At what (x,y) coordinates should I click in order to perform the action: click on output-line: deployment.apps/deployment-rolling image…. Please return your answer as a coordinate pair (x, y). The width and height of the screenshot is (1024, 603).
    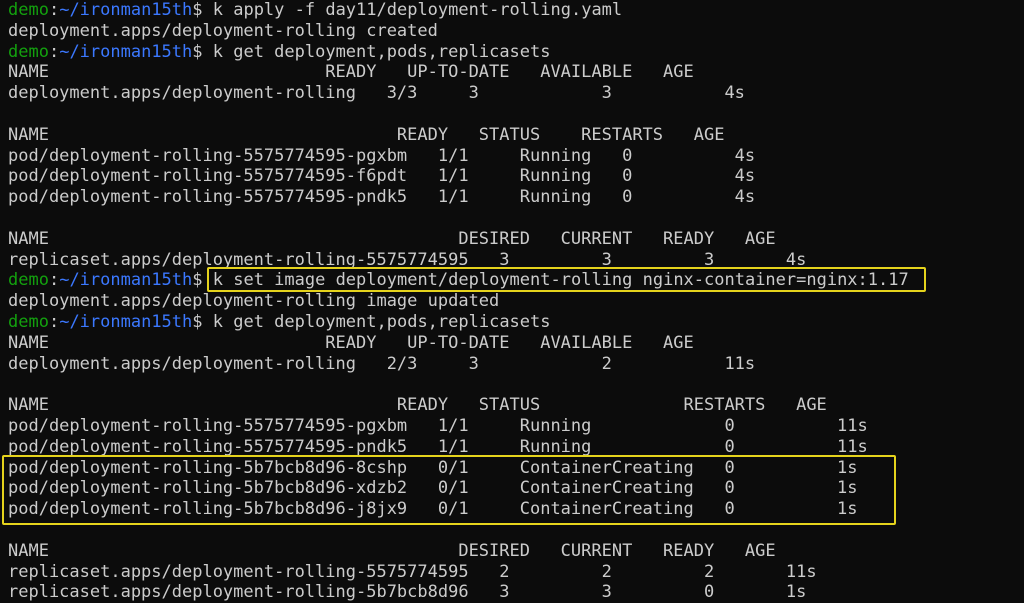
    Looking at the image, I should click on (254, 301).